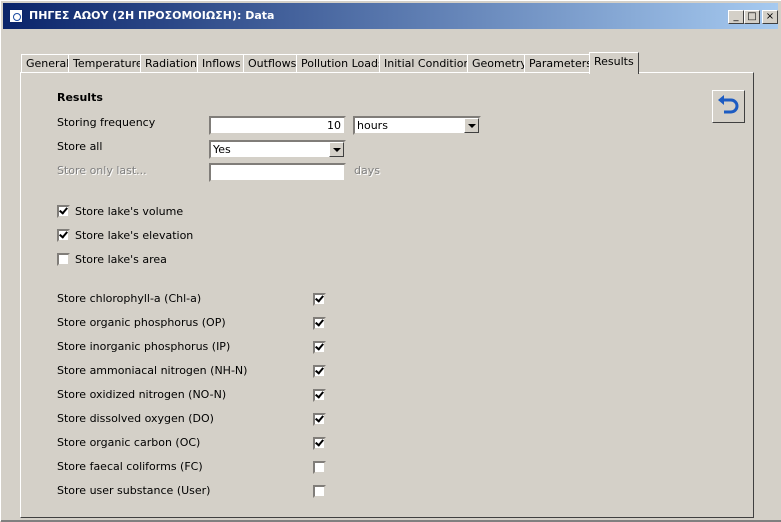 The width and height of the screenshot is (781, 522). I want to click on lake-volume-checkbox, so click(63, 211).